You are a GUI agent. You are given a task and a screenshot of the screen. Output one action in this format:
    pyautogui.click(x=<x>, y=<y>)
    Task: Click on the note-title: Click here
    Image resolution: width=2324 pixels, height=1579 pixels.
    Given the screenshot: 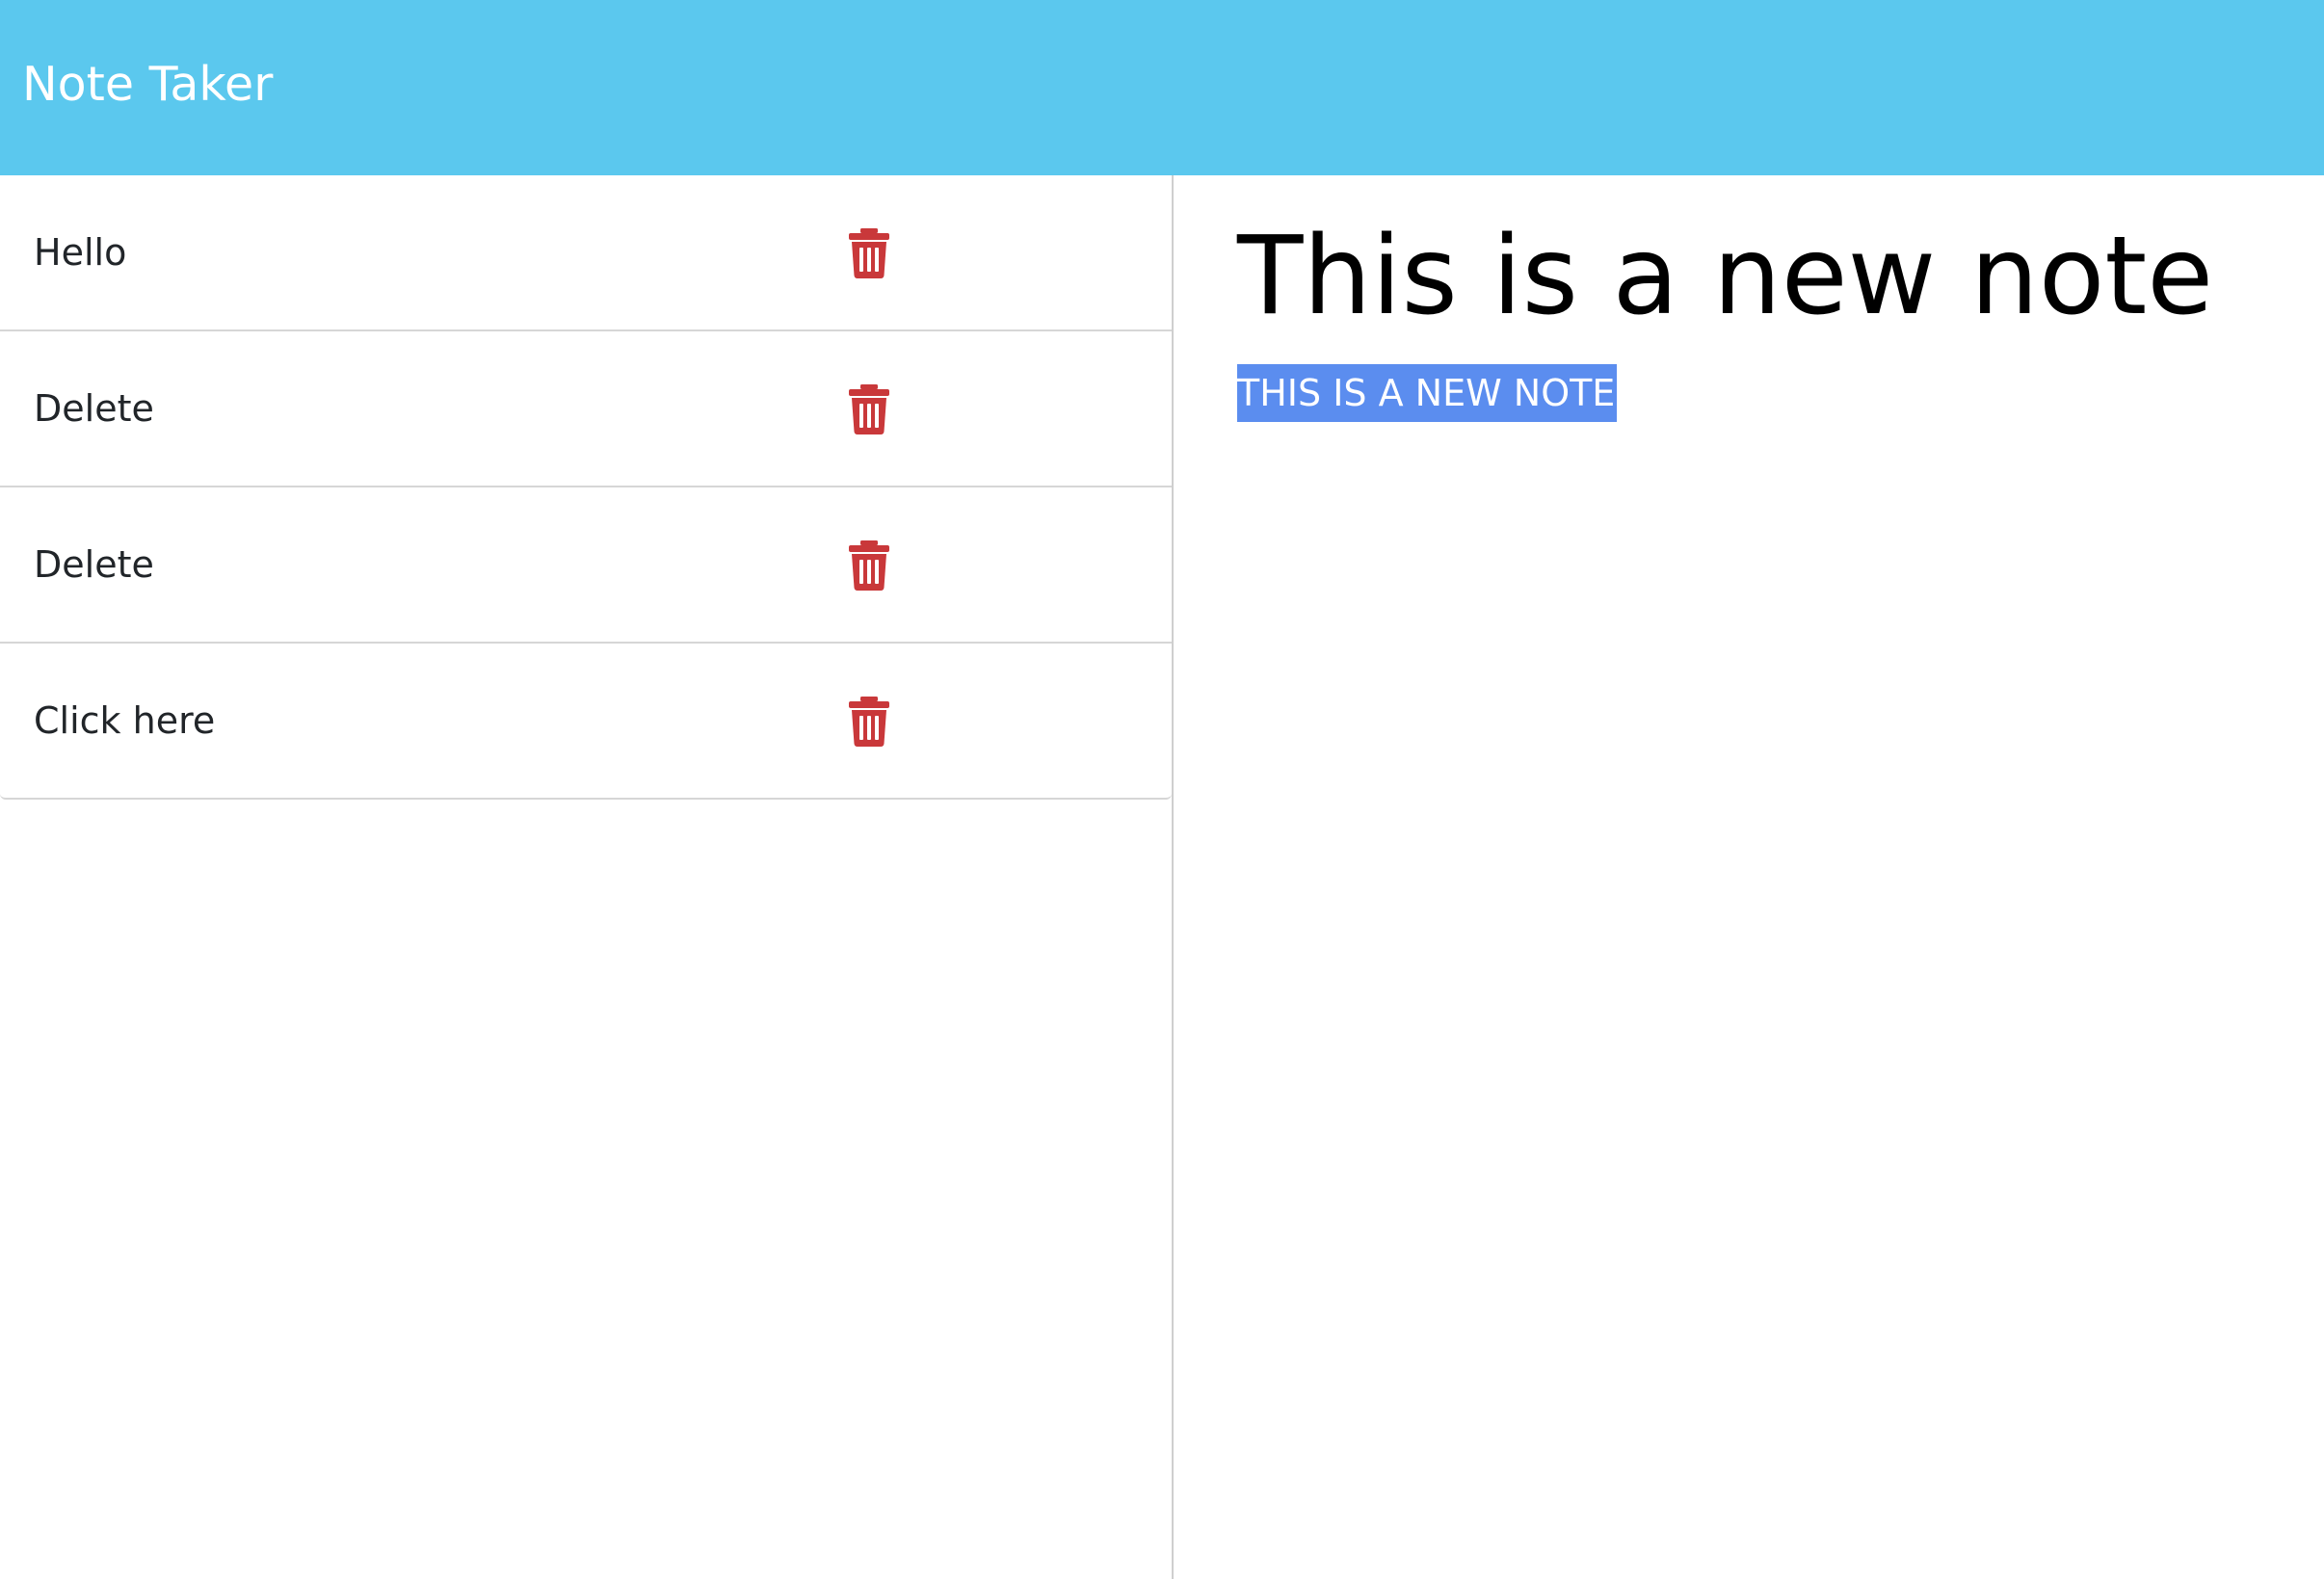 What is the action you would take?
    pyautogui.click(x=125, y=721)
    